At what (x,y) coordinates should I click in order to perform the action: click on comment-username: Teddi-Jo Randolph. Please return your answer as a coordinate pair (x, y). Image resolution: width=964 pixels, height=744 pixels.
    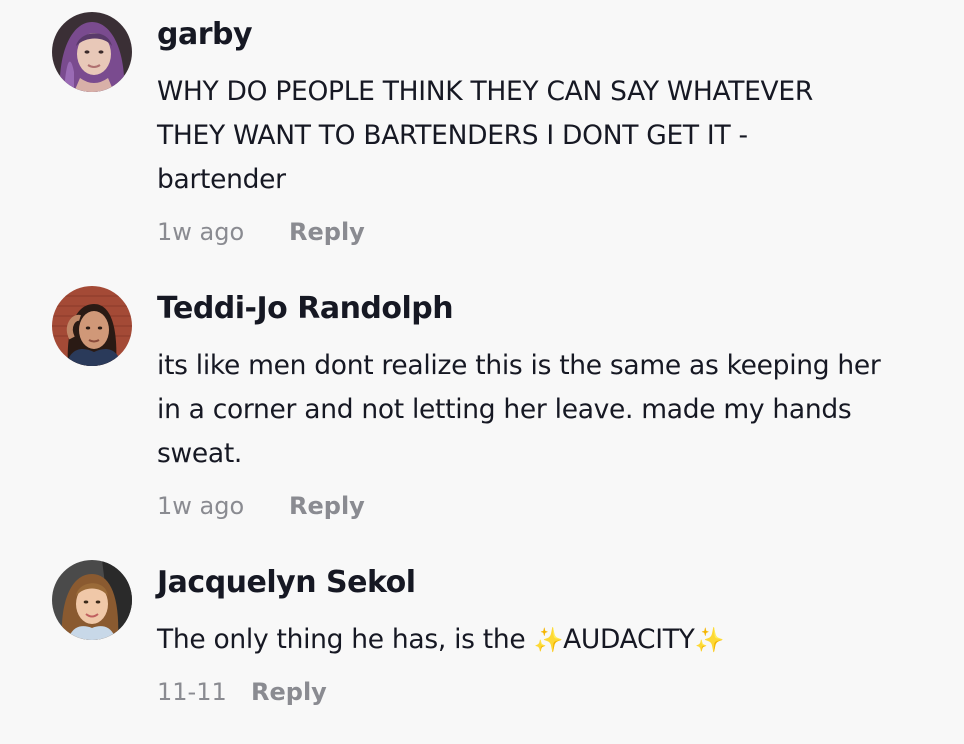
    Looking at the image, I should click on (305, 308).